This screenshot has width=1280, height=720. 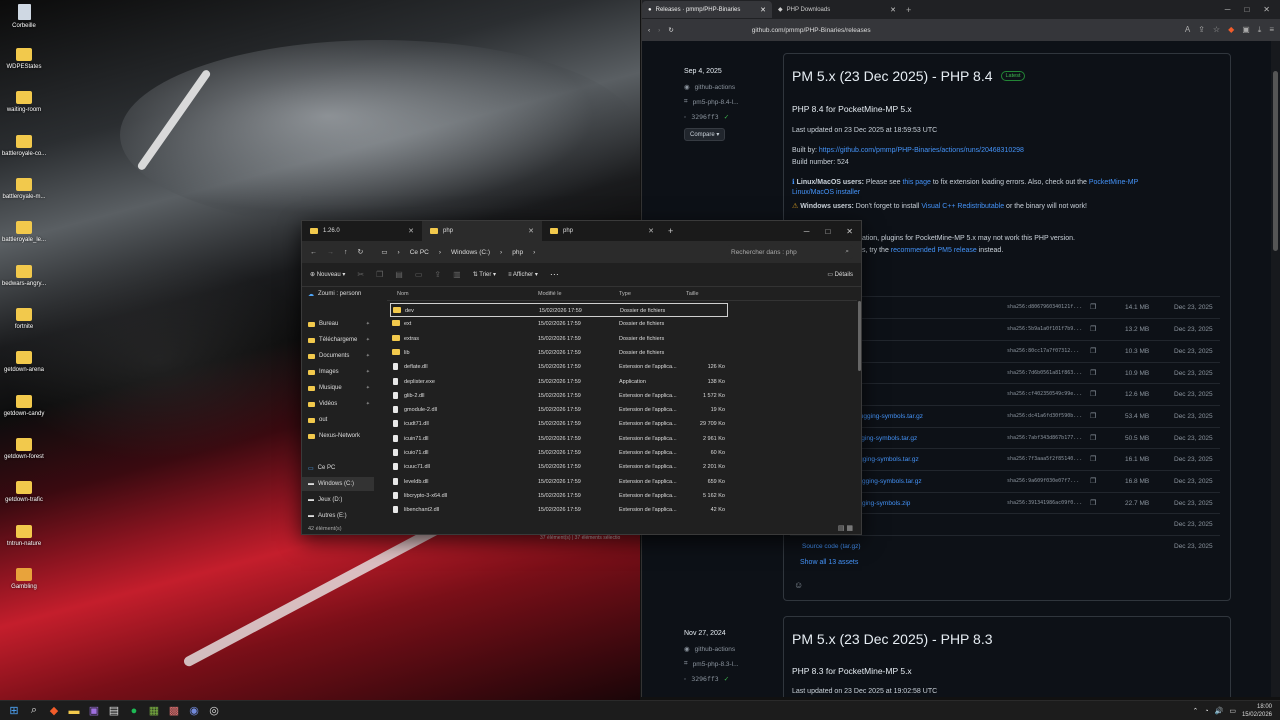 I want to click on battery-icon: ▭, so click(x=1232, y=711).